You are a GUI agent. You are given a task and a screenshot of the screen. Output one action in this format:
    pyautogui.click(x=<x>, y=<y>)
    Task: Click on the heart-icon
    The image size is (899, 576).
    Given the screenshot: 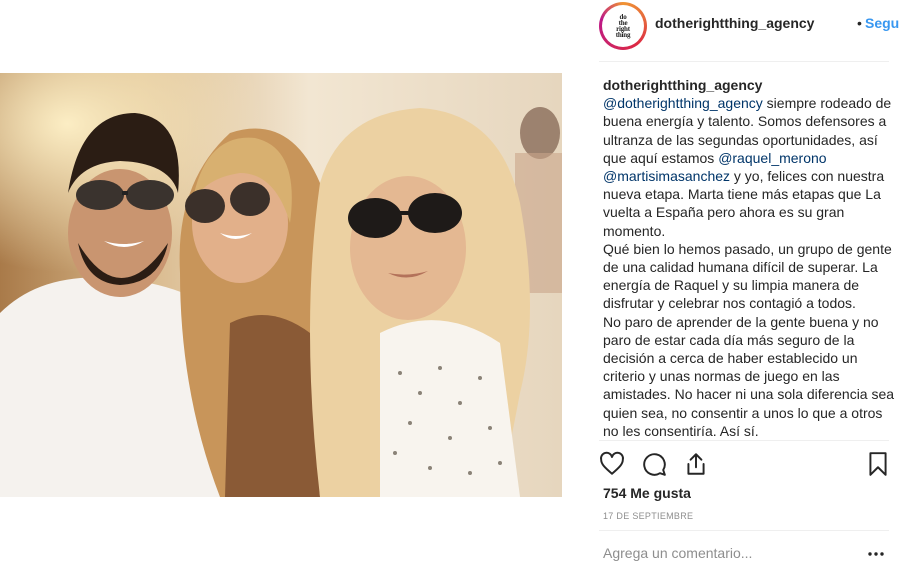 What is the action you would take?
    pyautogui.click(x=612, y=464)
    